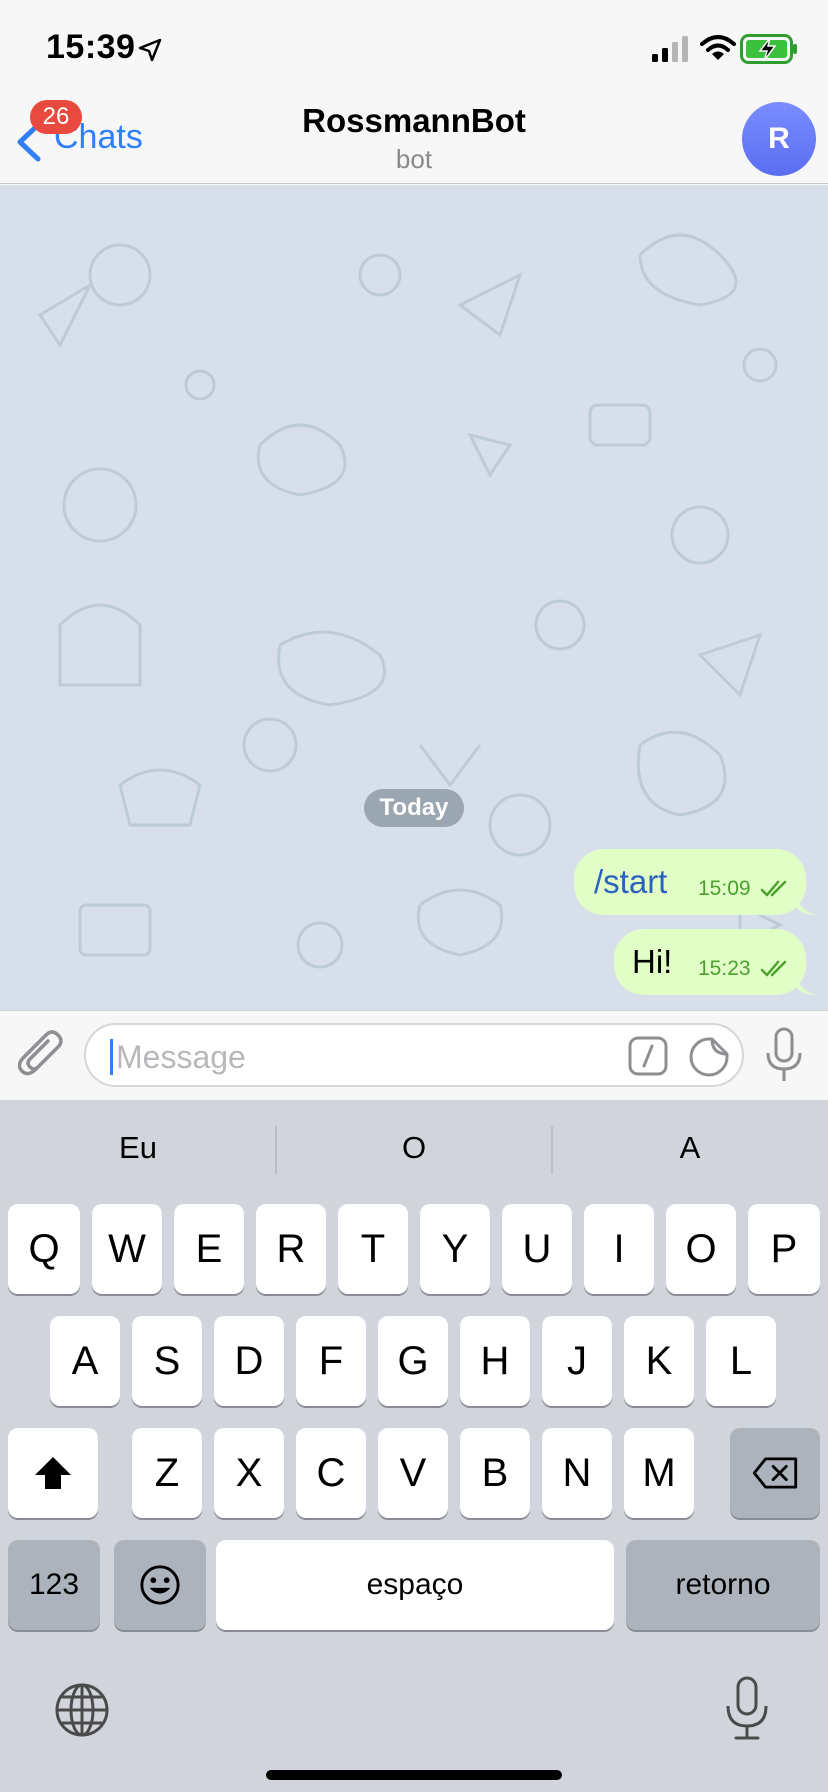 Image resolution: width=828 pixels, height=1792 pixels. Describe the element at coordinates (413, 1473) in the screenshot. I see `key-v: V` at that location.